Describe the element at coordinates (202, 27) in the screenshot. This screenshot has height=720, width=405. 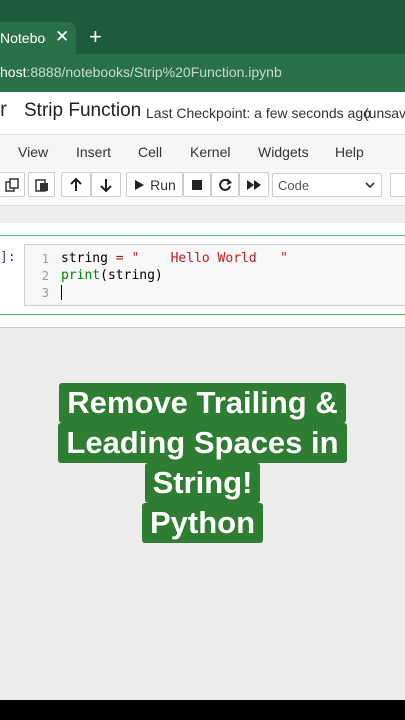
I see `browser-tab-strip: Notebook ✕ +` at that location.